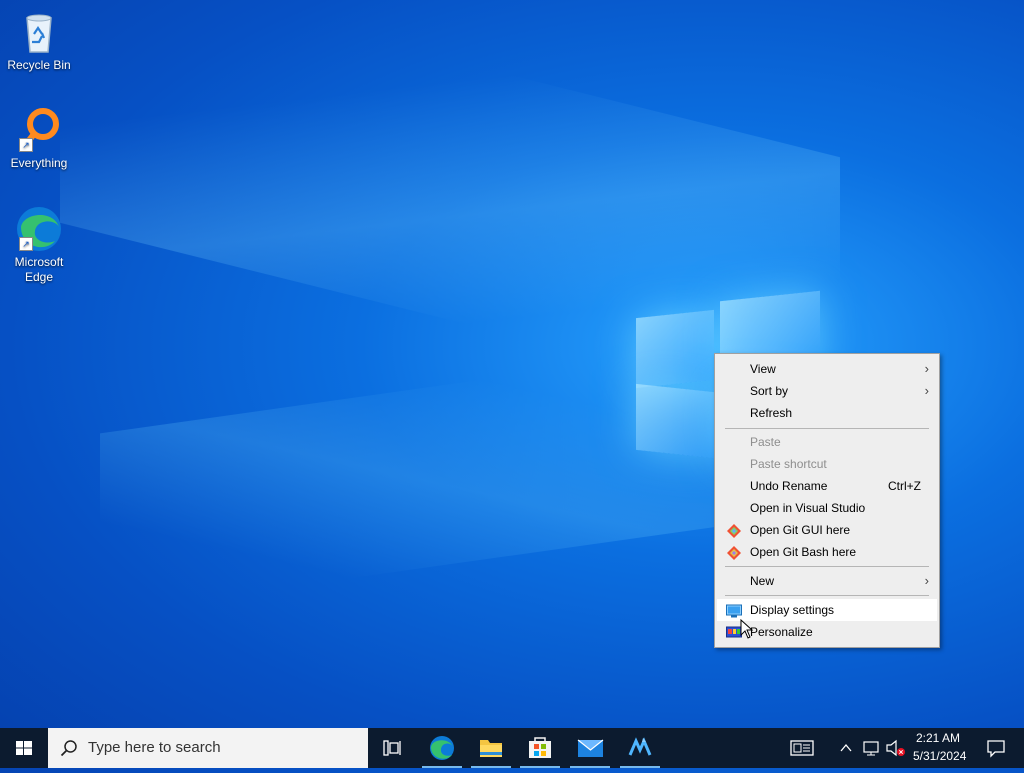 The height and width of the screenshot is (773, 1024). I want to click on windows-logo-icon, so click(24, 748).